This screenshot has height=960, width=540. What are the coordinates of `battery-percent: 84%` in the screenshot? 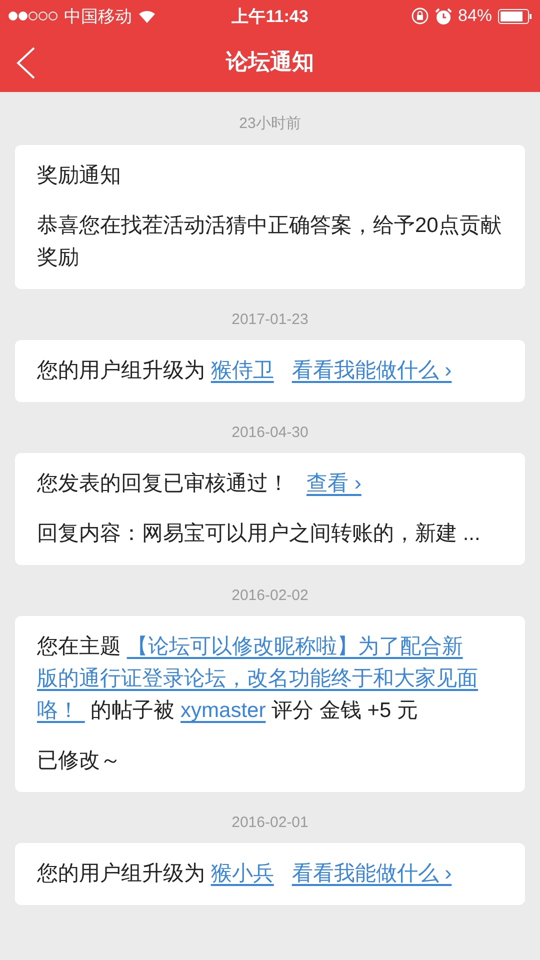 It's located at (475, 16).